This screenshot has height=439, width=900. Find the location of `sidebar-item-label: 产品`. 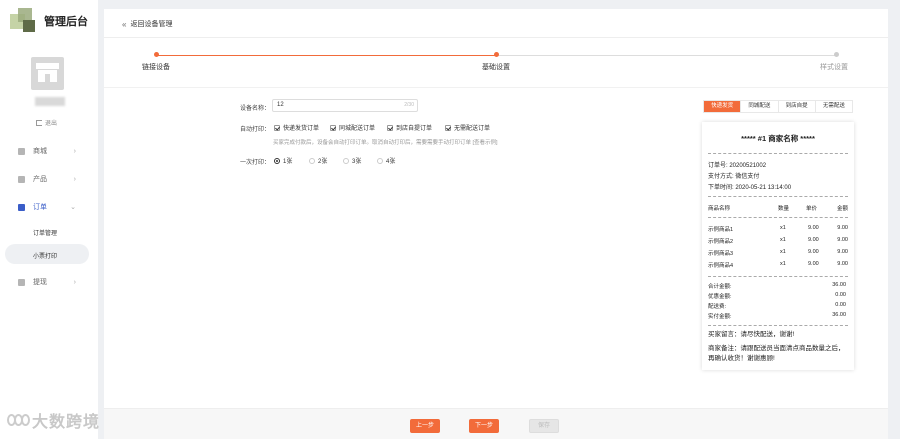

sidebar-item-label: 产品 is located at coordinates (40, 179).